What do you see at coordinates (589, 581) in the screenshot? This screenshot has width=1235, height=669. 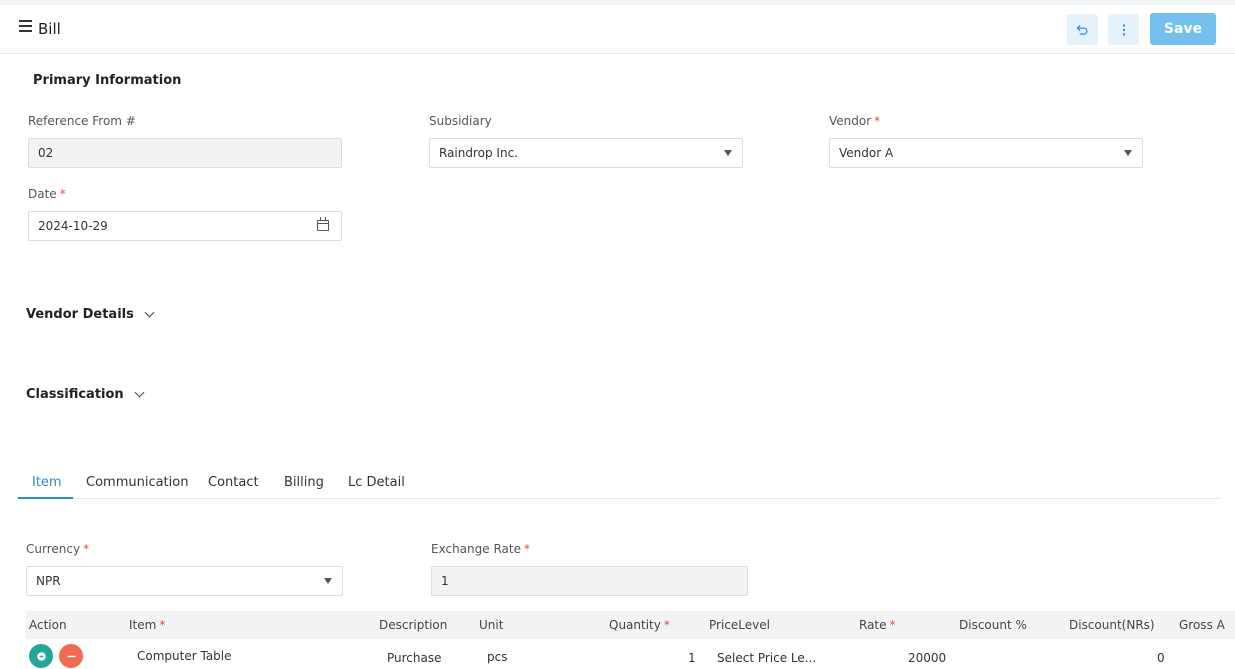 I see `exchange-rate-field: 1` at bounding box center [589, 581].